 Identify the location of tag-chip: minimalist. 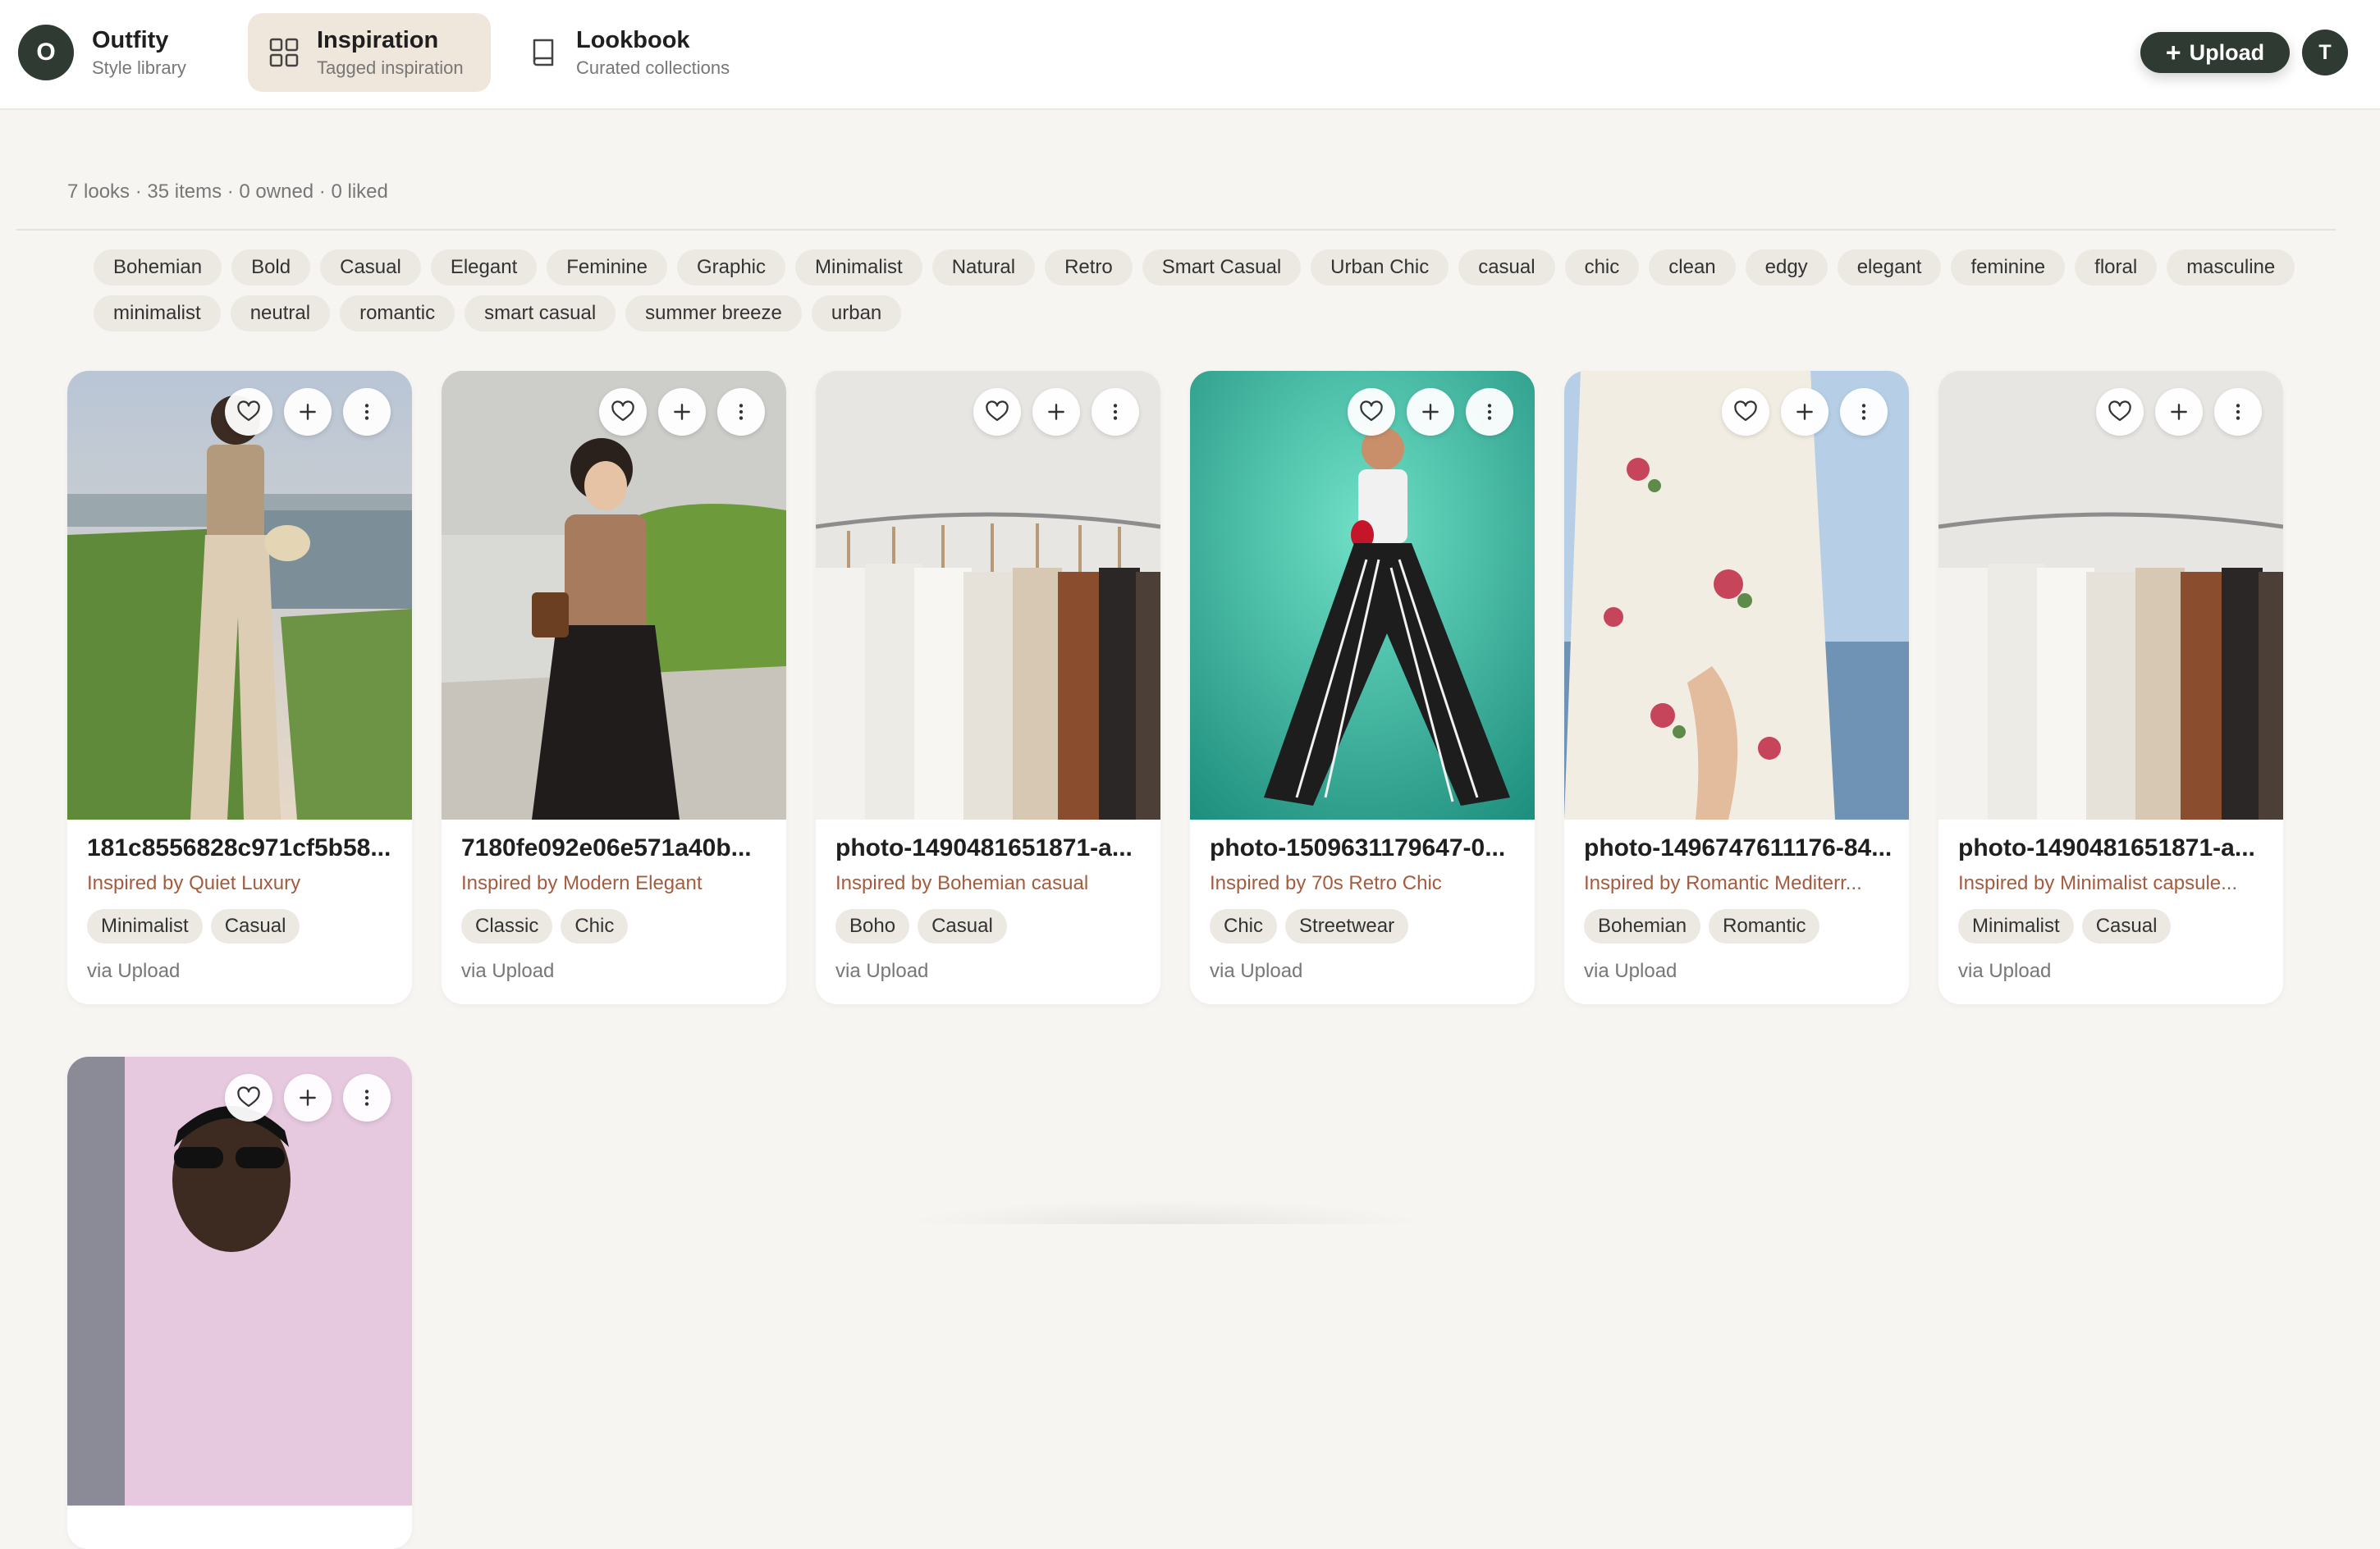
(157, 313).